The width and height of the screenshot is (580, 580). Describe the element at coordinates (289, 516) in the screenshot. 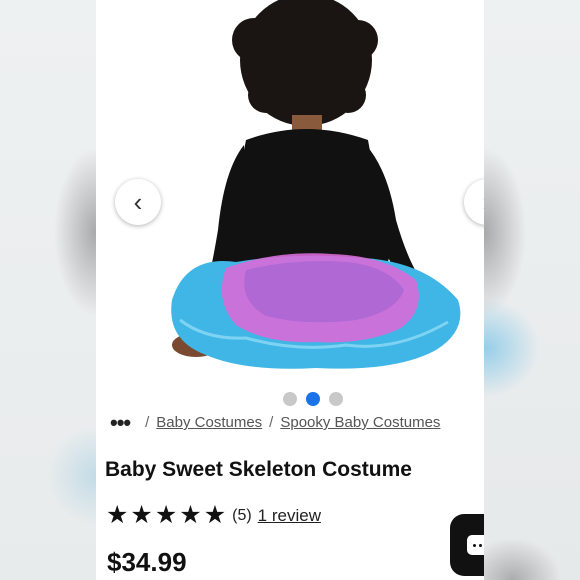

I see `reviews-link: 1 review` at that location.